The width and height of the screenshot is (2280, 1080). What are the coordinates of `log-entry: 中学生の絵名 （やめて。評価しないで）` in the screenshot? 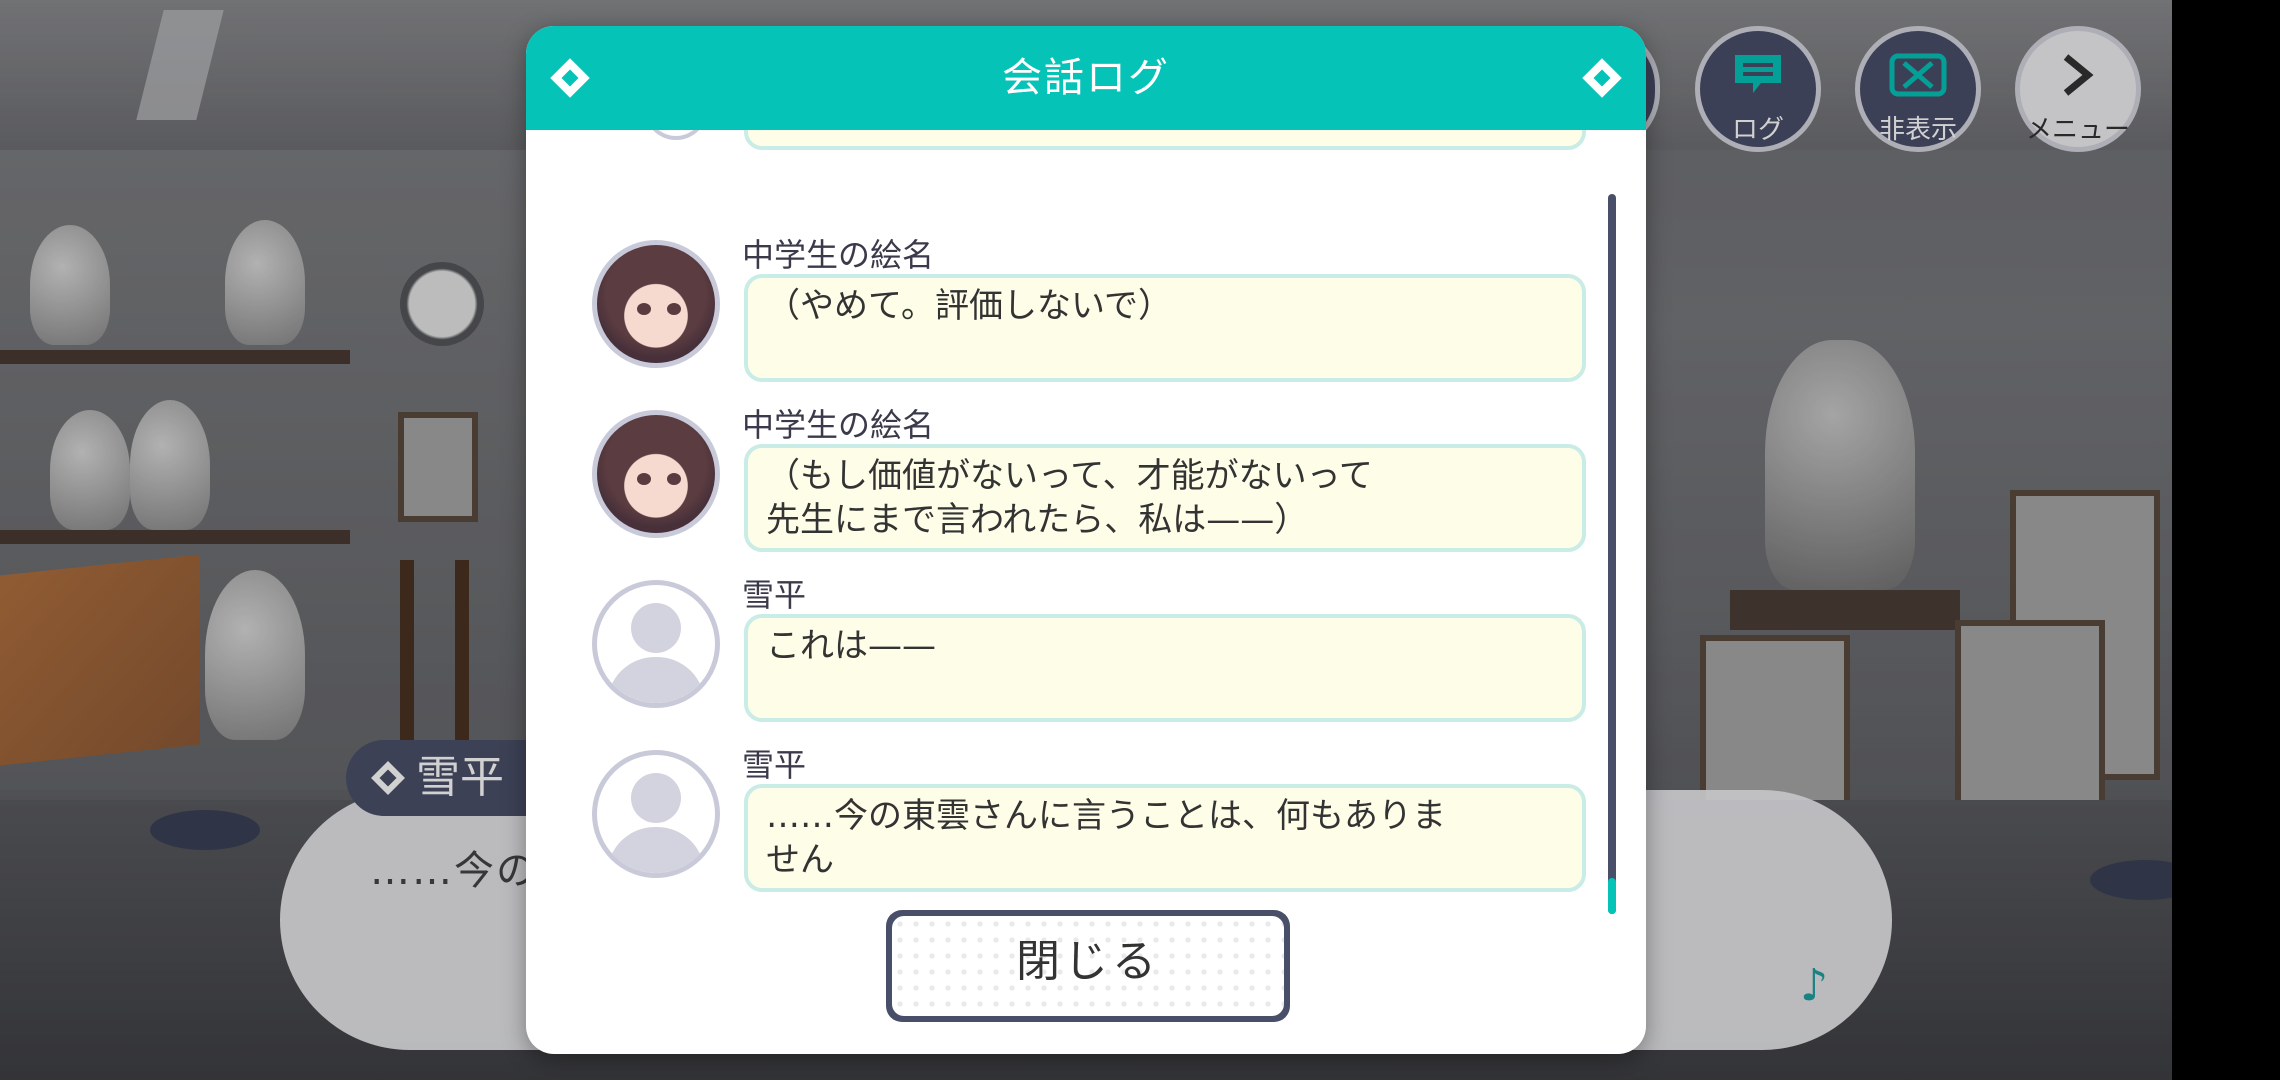 It's located at (1086, 319).